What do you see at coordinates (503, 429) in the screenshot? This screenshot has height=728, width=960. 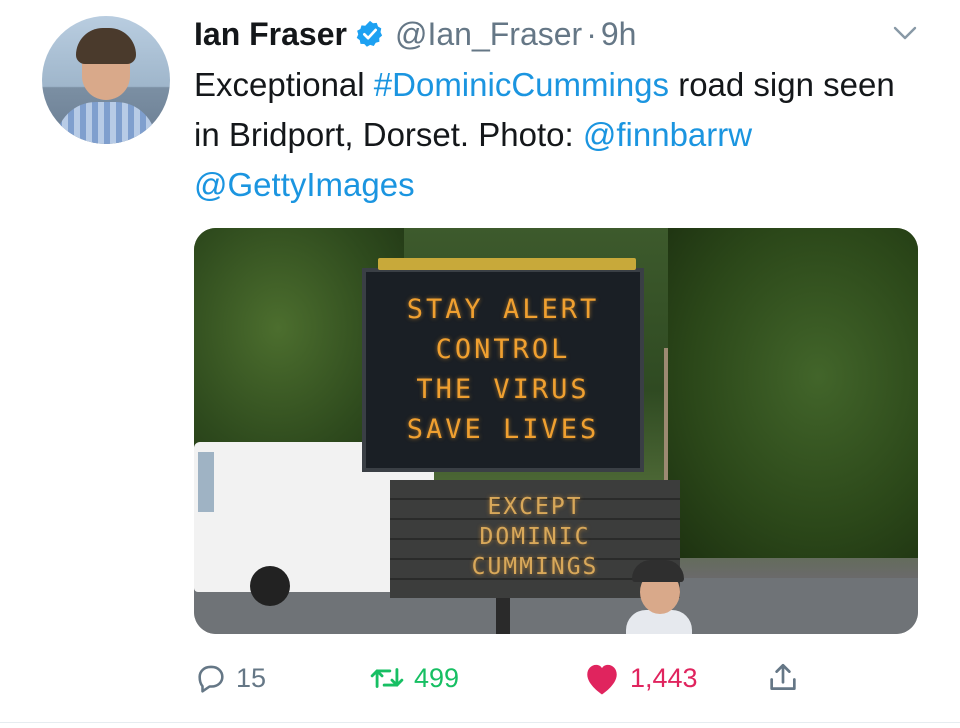 I see `sign-line: SAVE LIVES` at bounding box center [503, 429].